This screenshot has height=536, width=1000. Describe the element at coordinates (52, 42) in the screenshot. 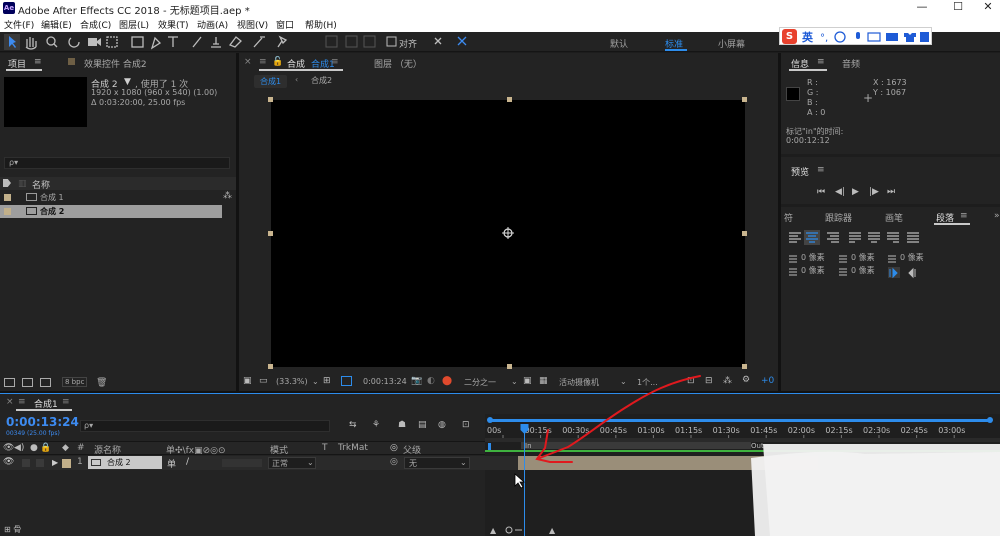

I see `zoom-tool-icon` at that location.